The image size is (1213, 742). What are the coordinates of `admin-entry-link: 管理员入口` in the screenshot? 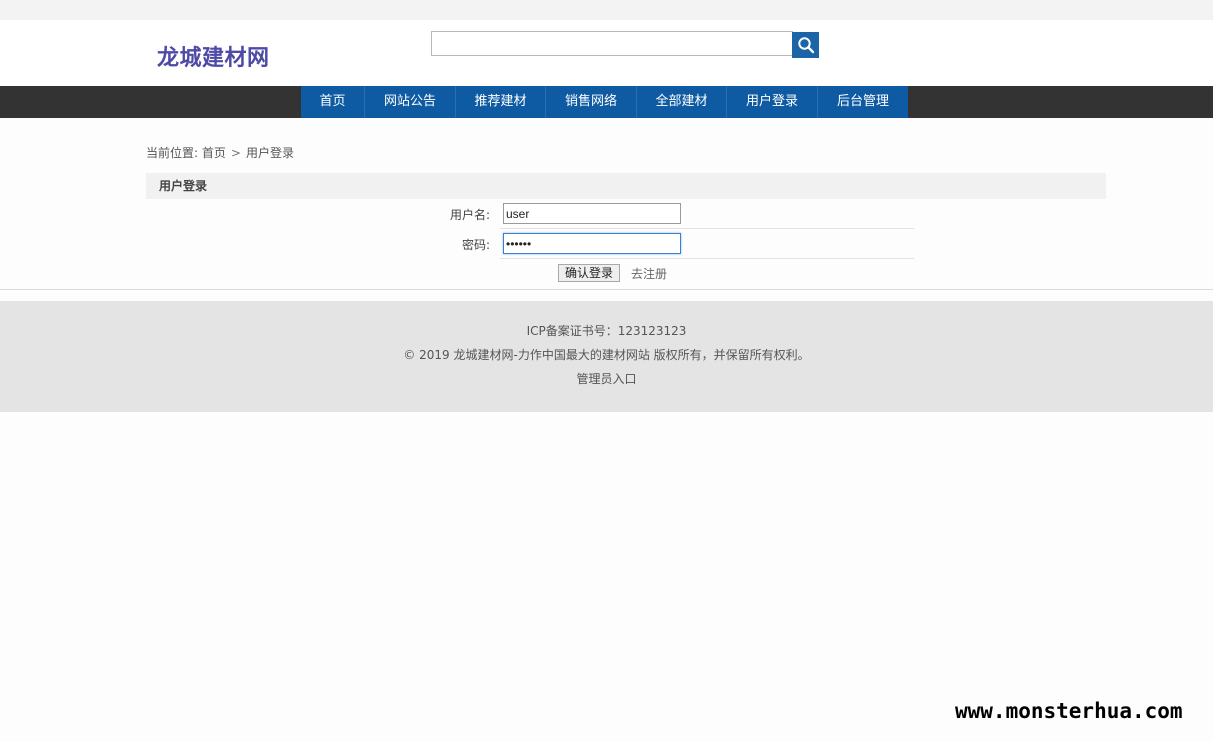 It's located at (606, 379).